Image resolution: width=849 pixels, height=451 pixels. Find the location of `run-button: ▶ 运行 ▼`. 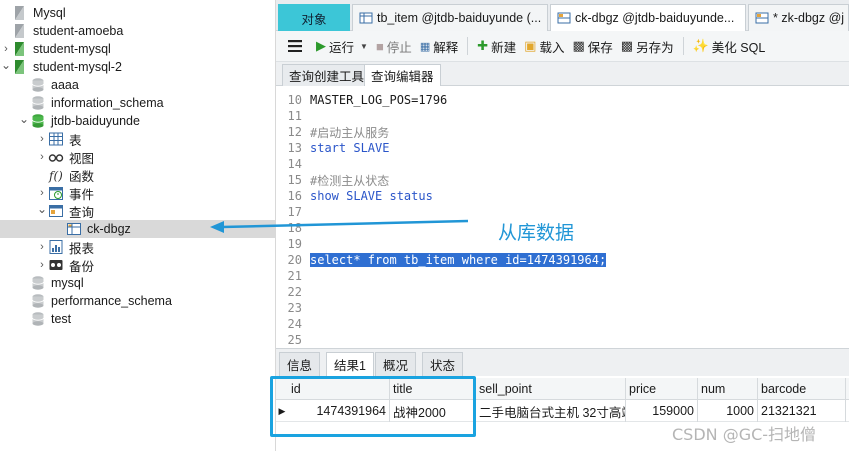

run-button: ▶ 运行 ▼ is located at coordinates (342, 46).